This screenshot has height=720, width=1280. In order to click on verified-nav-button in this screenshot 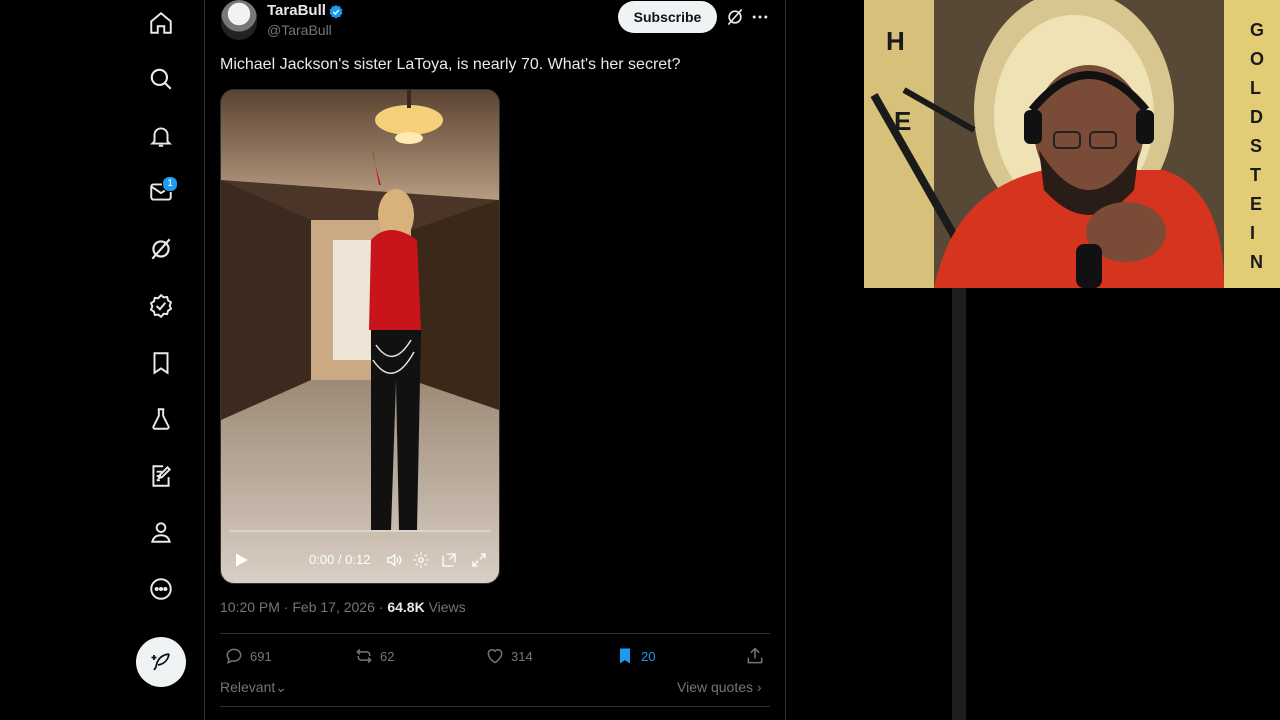, I will do `click(161, 306)`.